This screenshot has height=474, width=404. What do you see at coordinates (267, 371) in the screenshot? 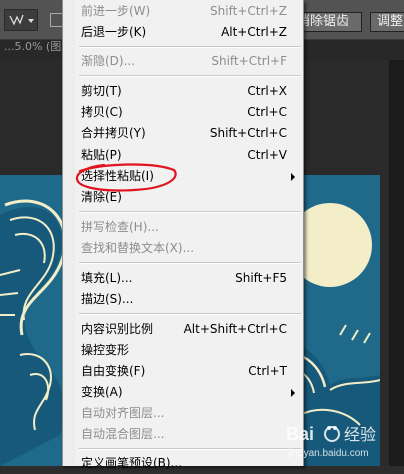
I see `menu-item-shortcut: Ctrl+T` at bounding box center [267, 371].